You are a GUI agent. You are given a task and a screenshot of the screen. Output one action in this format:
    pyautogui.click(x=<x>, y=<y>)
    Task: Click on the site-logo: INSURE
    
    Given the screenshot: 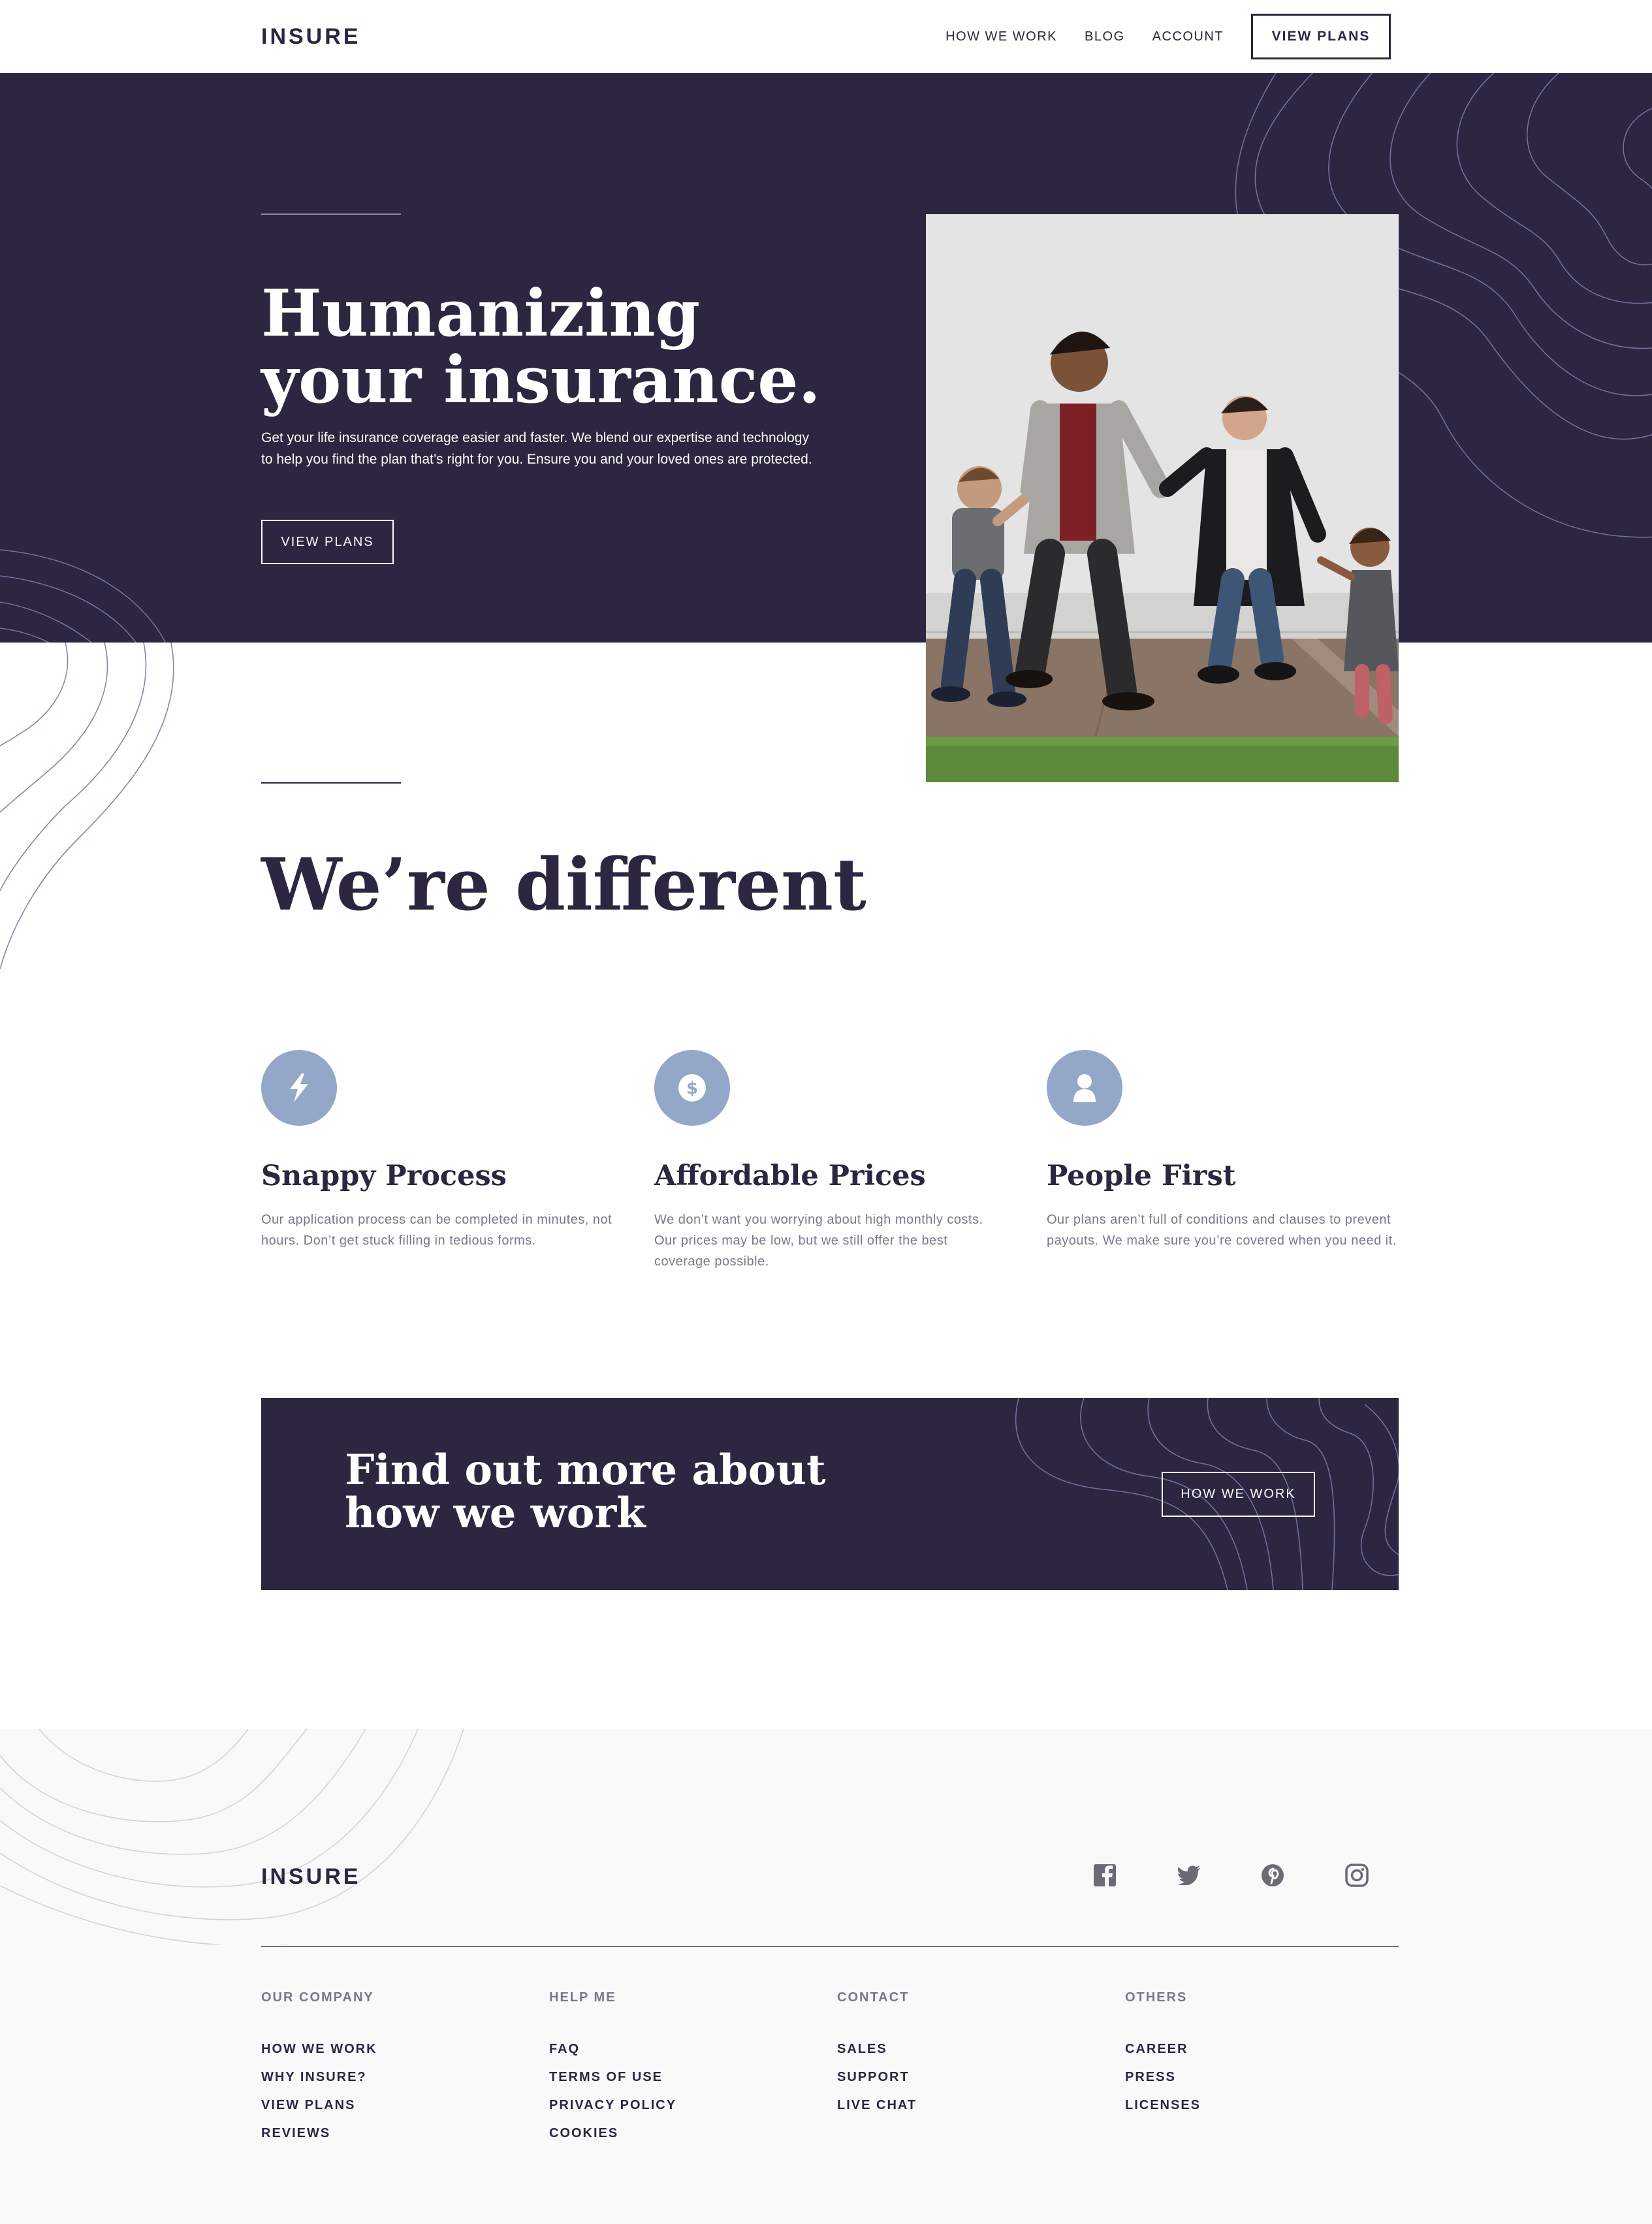 What is the action you would take?
    pyautogui.click(x=311, y=36)
    